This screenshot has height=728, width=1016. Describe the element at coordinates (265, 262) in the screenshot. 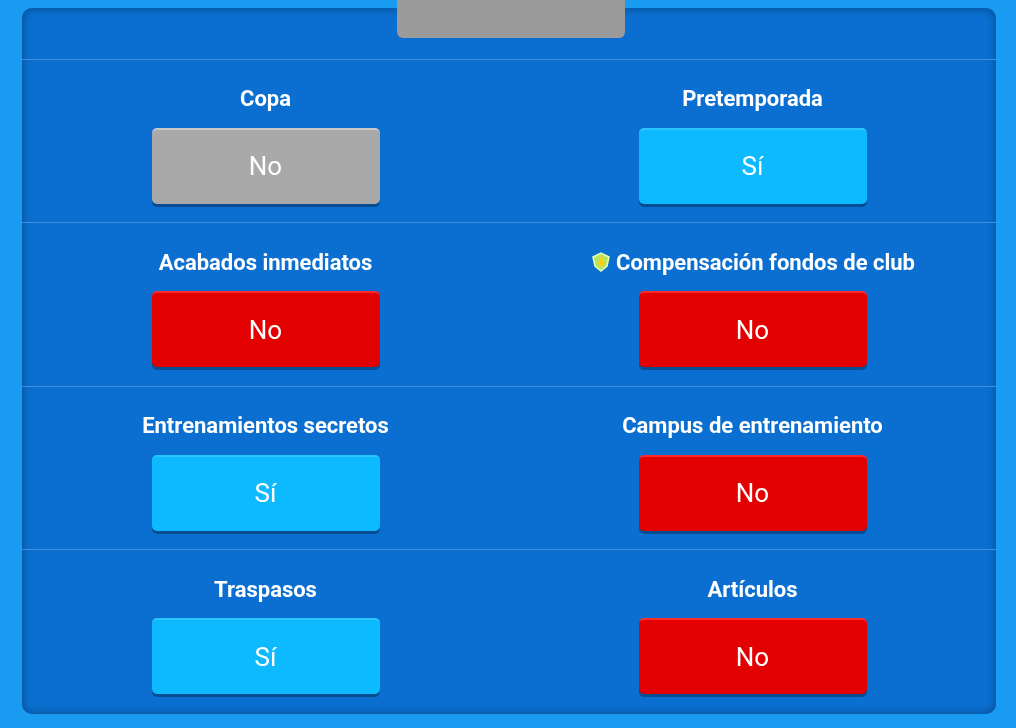

I see `setting-label: Acabados inmediatos` at that location.